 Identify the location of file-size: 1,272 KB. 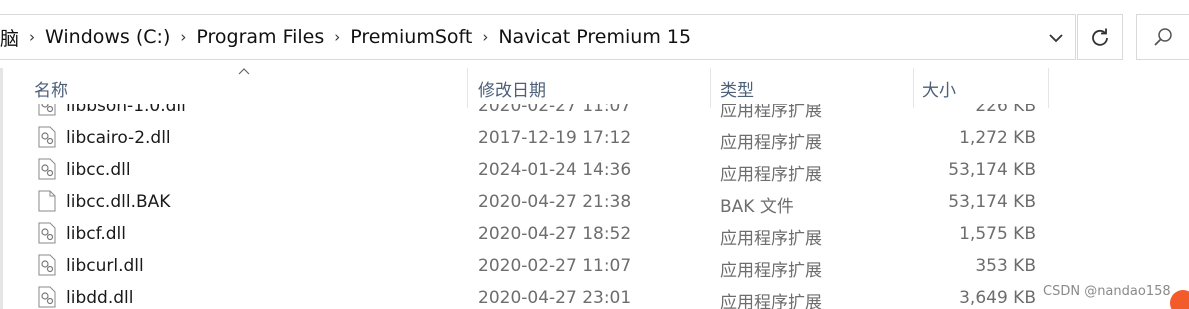
(997, 138).